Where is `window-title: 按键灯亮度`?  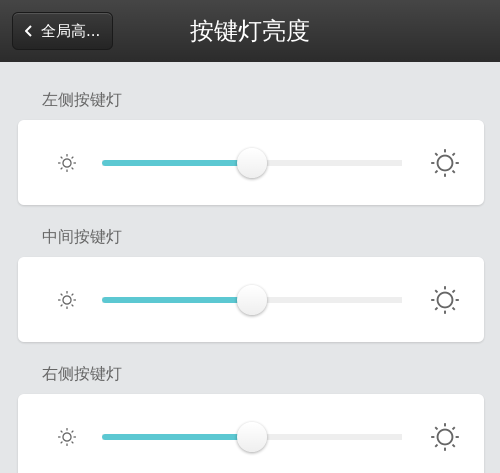 window-title: 按键灯亮度 is located at coordinates (250, 31).